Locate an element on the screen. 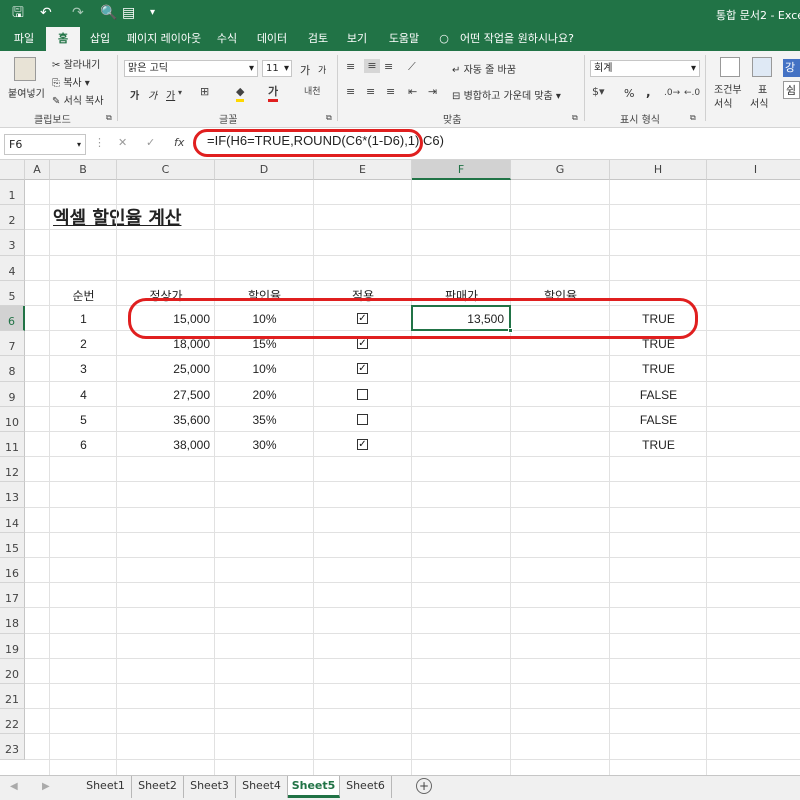  cancel-icon: ✕ is located at coordinates (122, 143).